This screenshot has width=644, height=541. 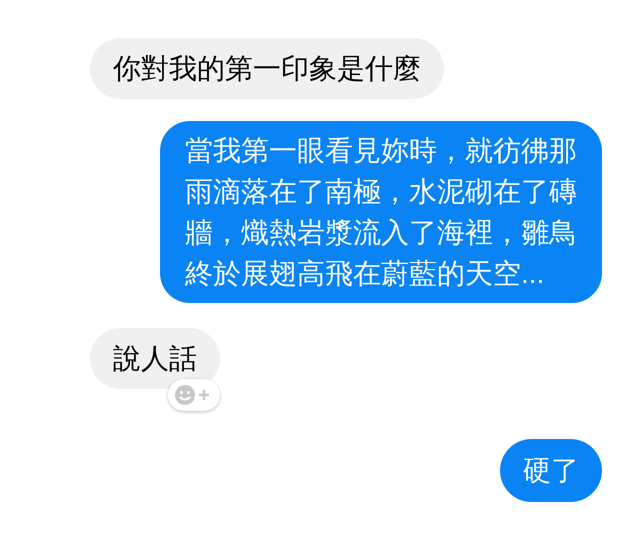 I want to click on sent-message-bubble: 硬了, so click(x=551, y=470).